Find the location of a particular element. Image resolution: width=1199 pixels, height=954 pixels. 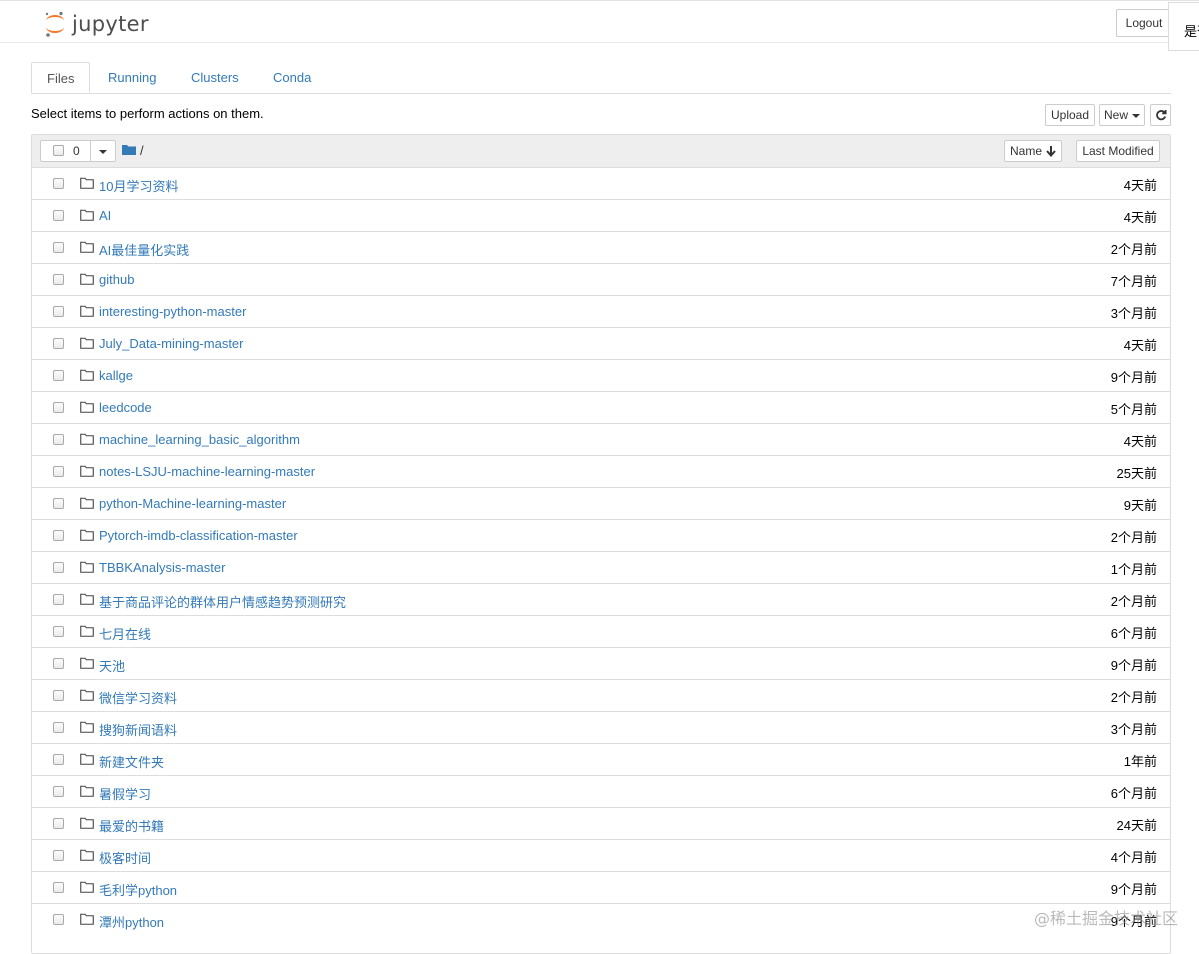

list-item: AI 4天前 is located at coordinates (601, 215).